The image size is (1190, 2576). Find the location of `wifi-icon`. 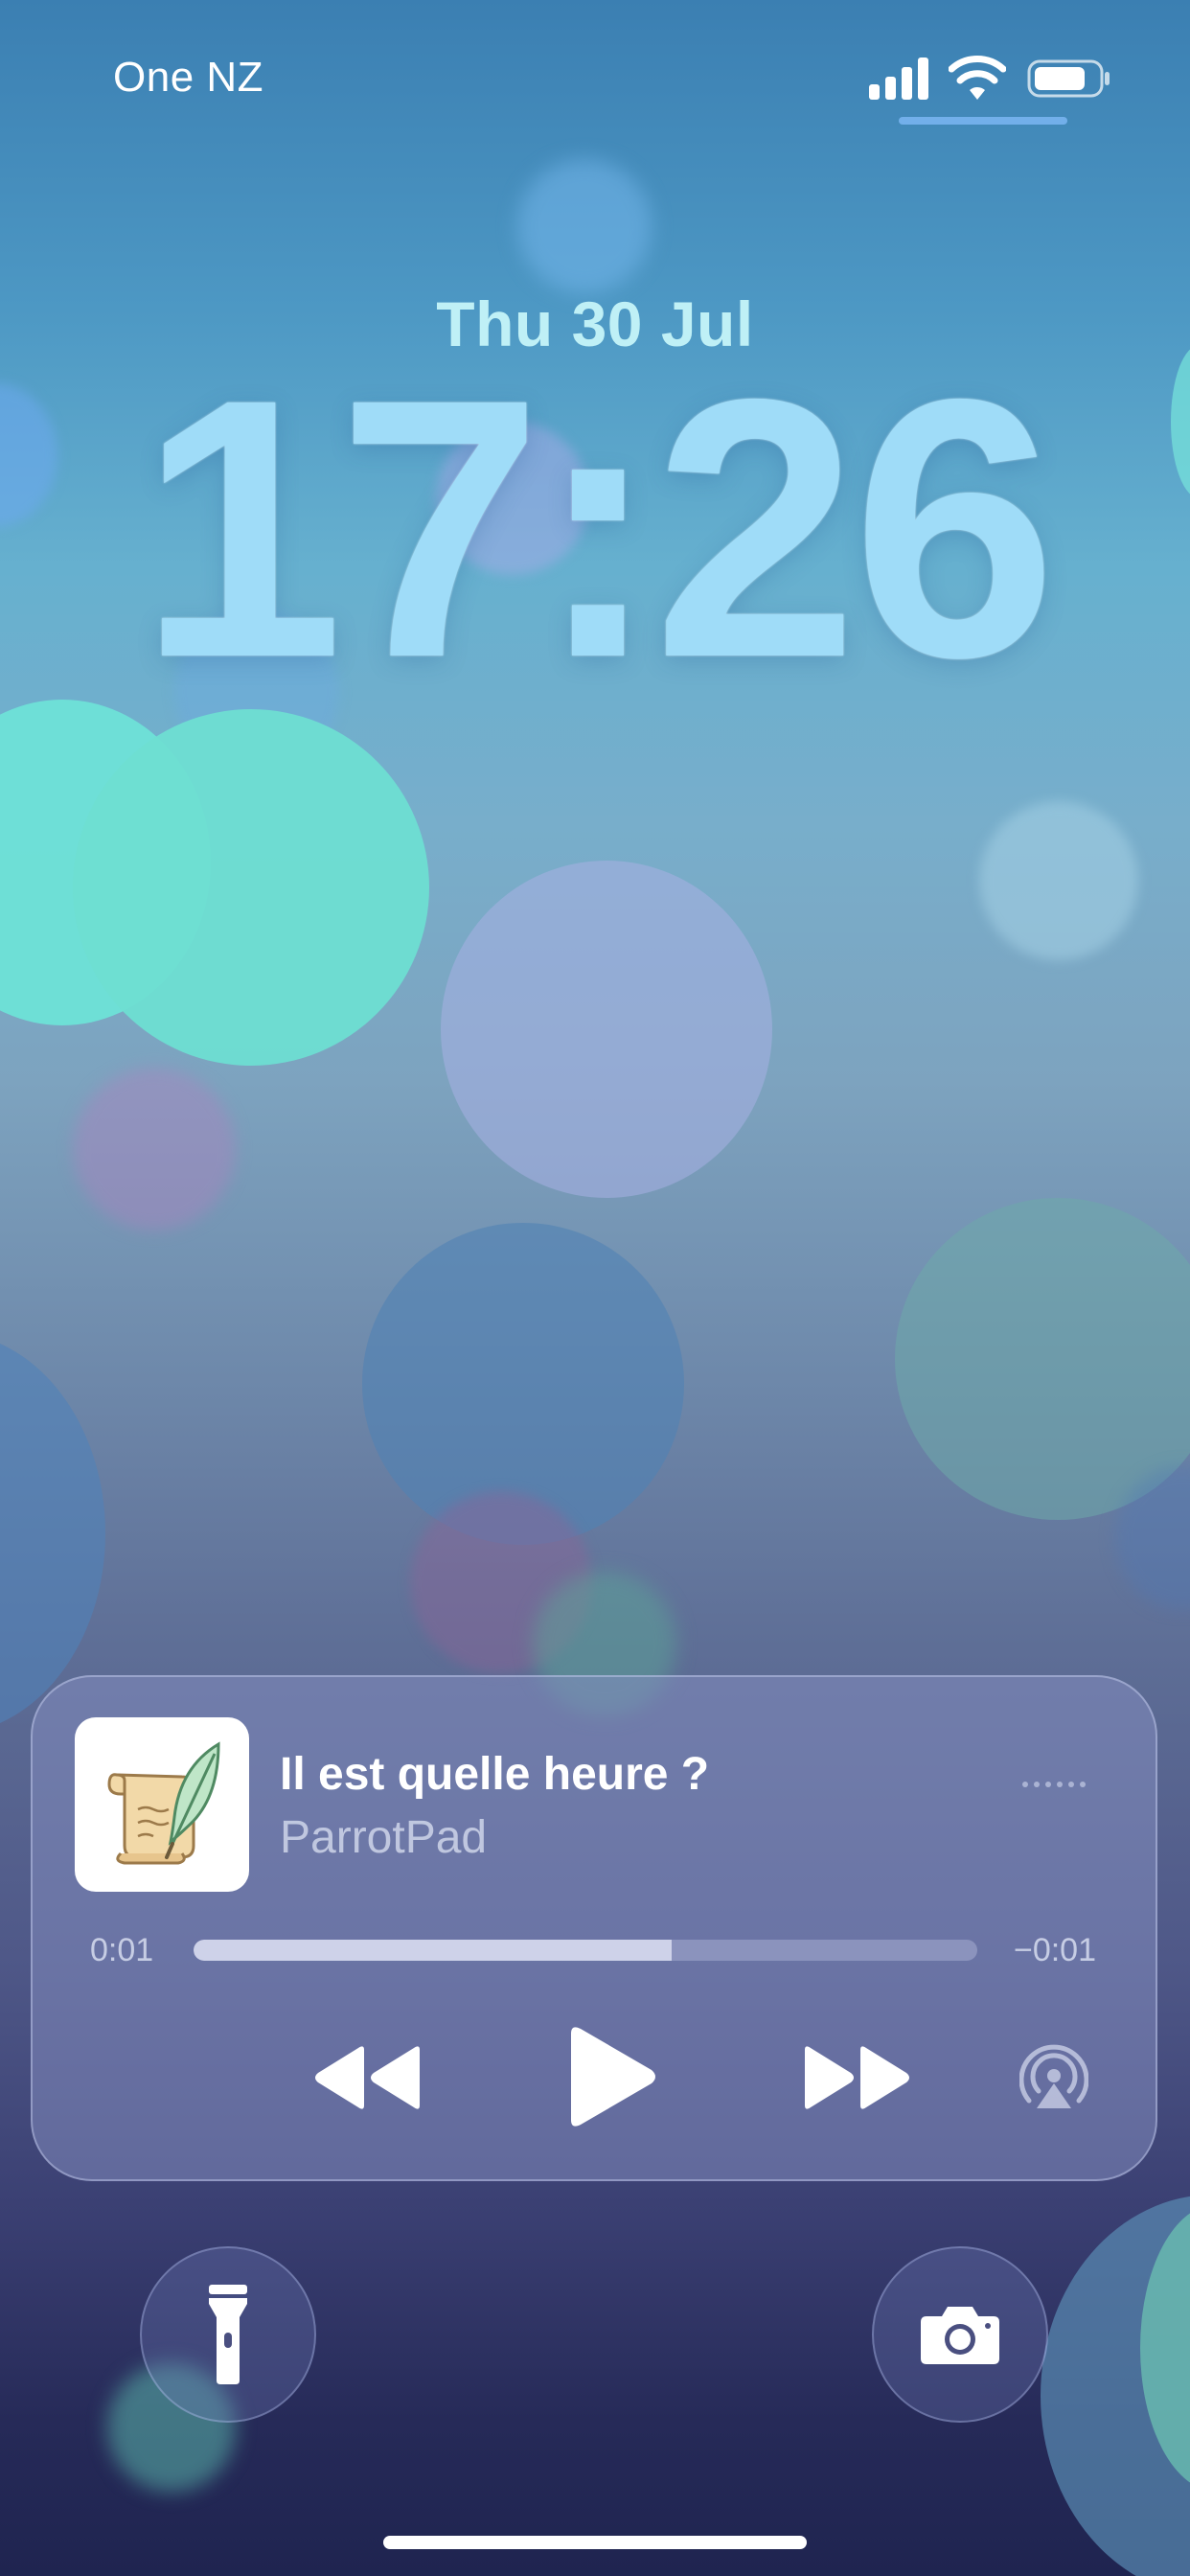

wifi-icon is located at coordinates (978, 78).